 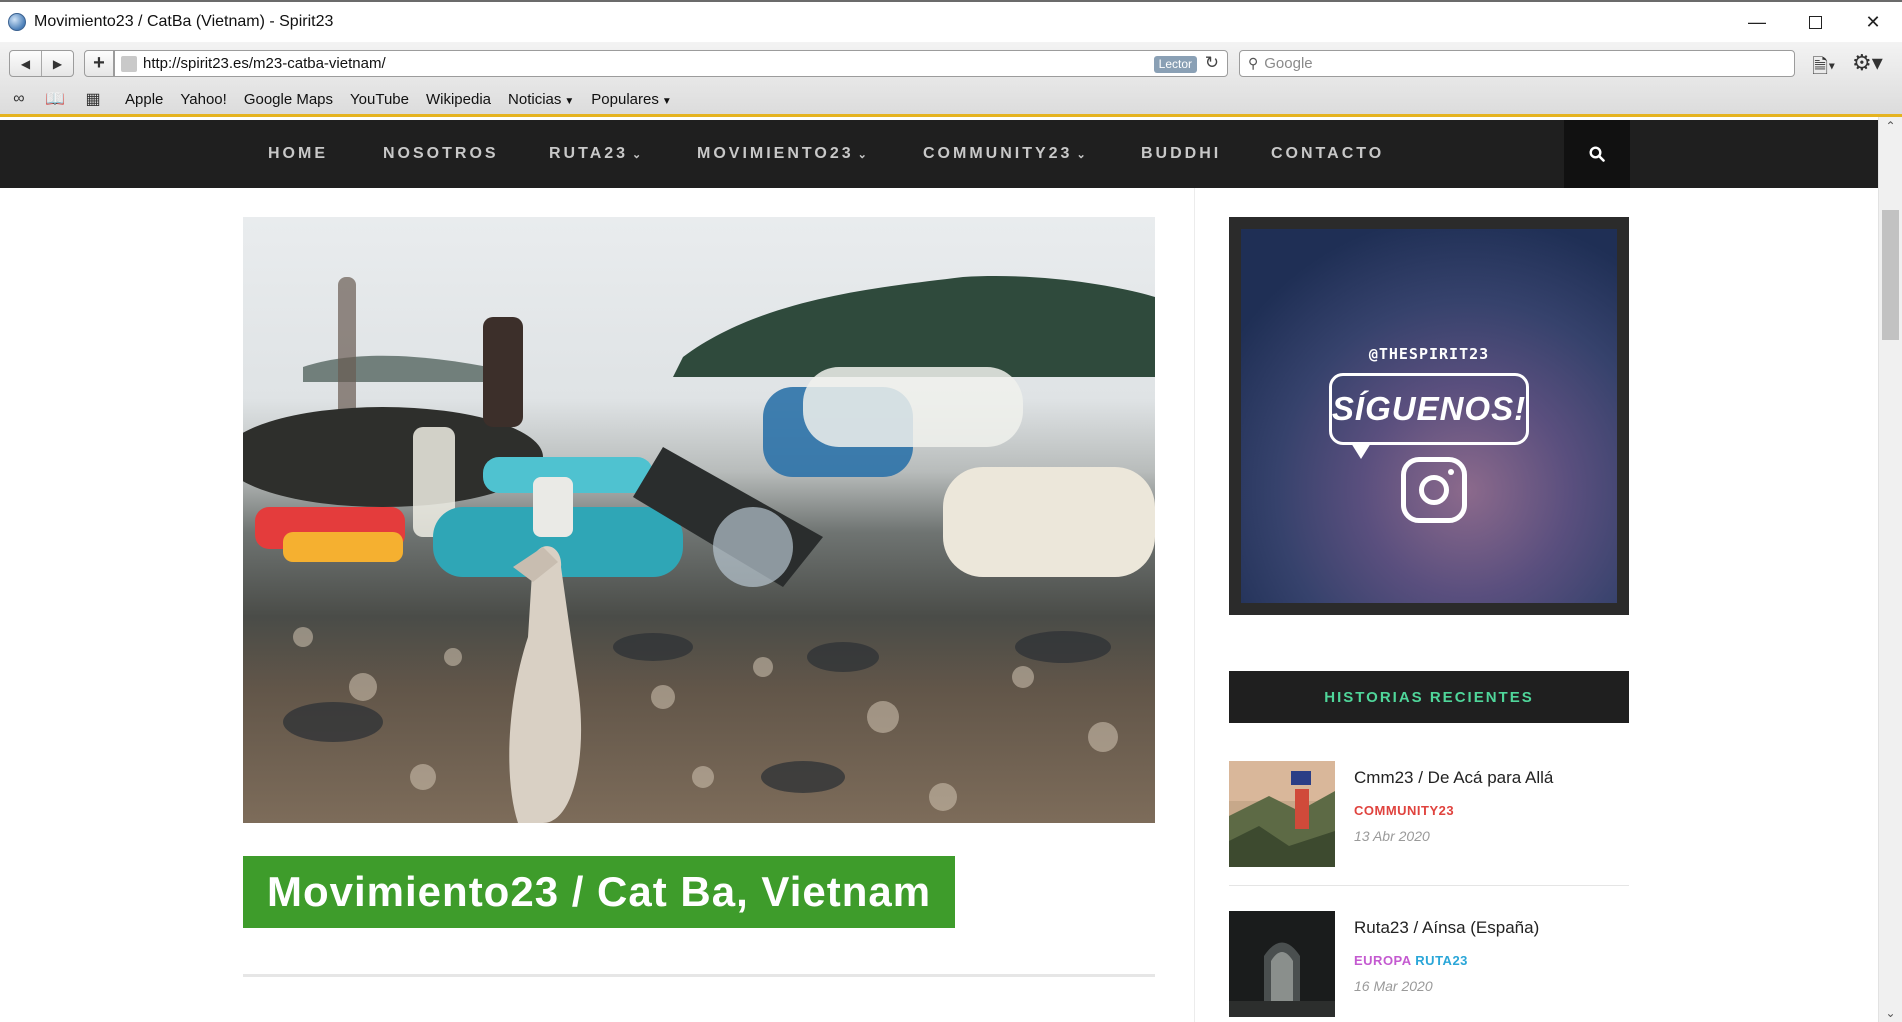 I want to click on nav-label: HOME, so click(x=298, y=153).